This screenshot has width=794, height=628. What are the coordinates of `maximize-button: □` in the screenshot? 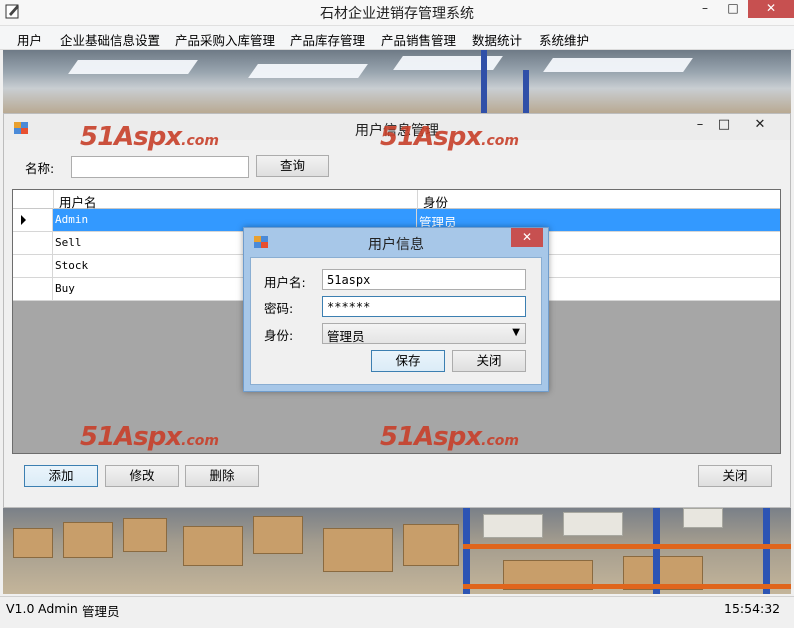 It's located at (733, 9).